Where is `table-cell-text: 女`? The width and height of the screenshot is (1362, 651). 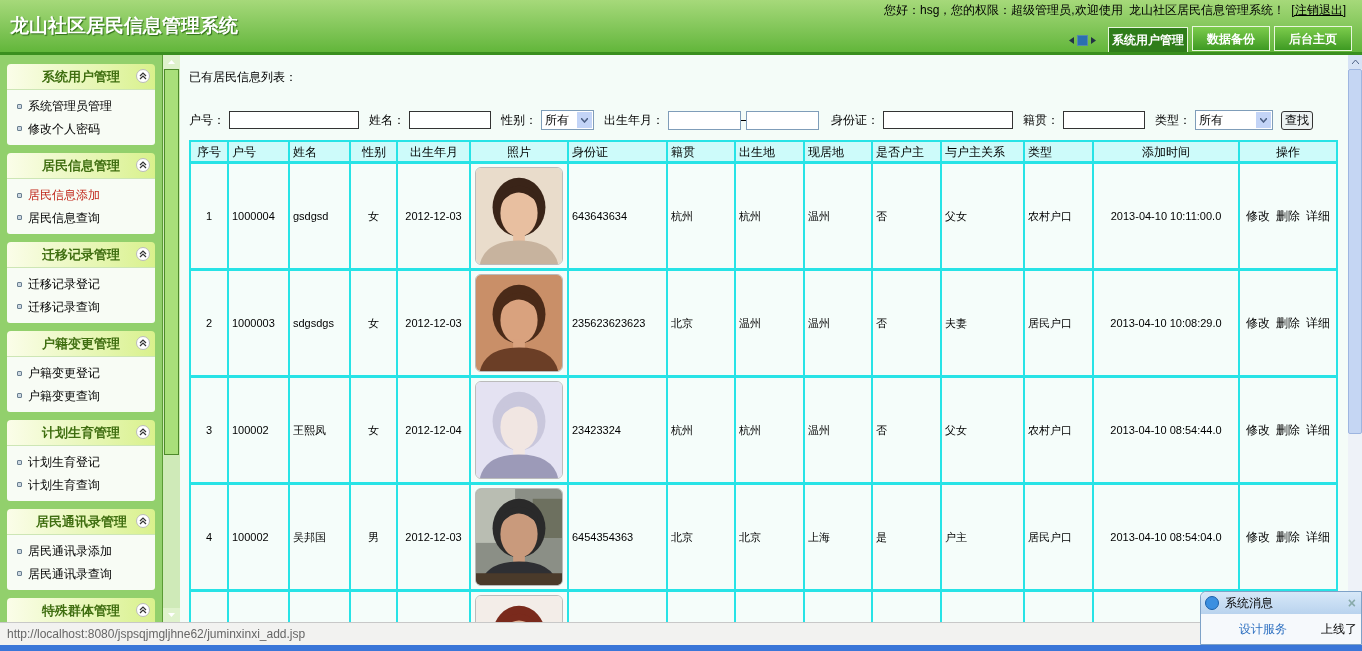
table-cell-text: 女 is located at coordinates (373, 323).